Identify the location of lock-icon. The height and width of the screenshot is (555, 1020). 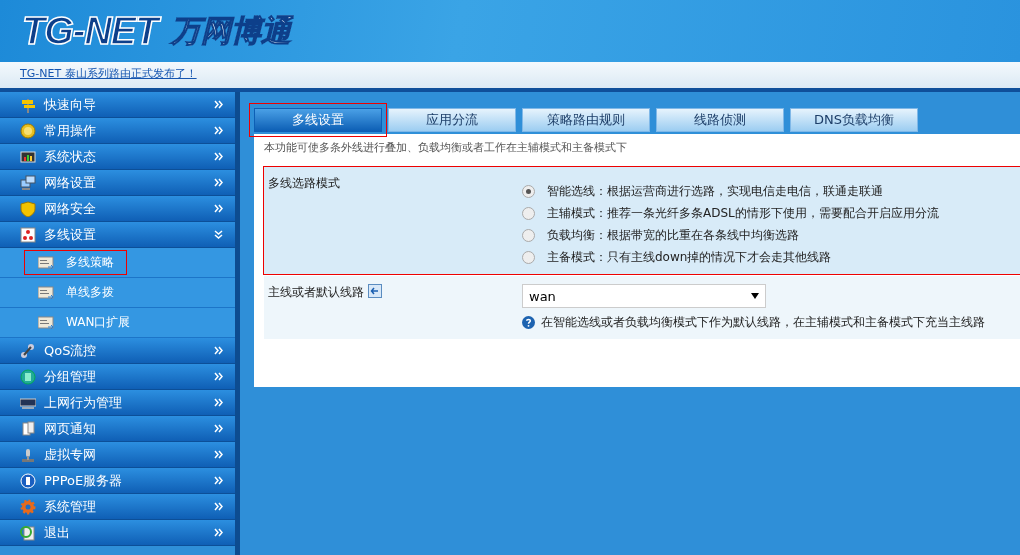
(28, 454).